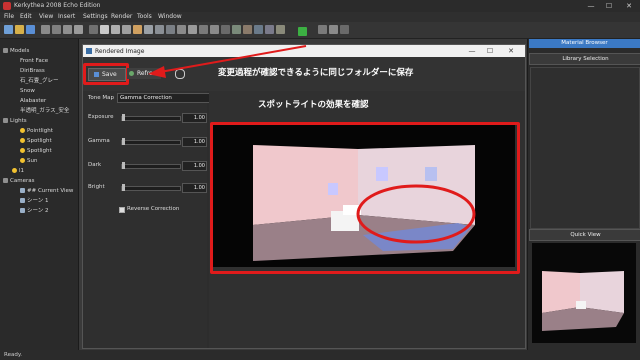  Describe the element at coordinates (22, 171) in the screenshot. I see `tree-label: l1` at that location.